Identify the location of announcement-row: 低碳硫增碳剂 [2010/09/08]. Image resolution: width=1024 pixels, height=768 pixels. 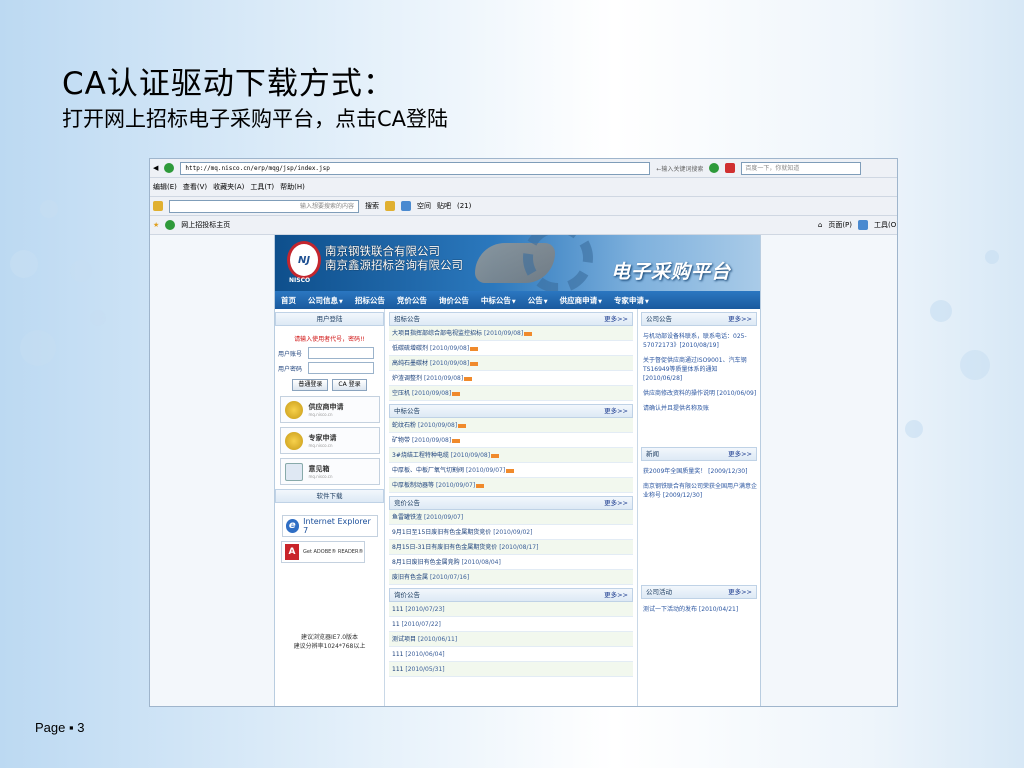
(511, 348).